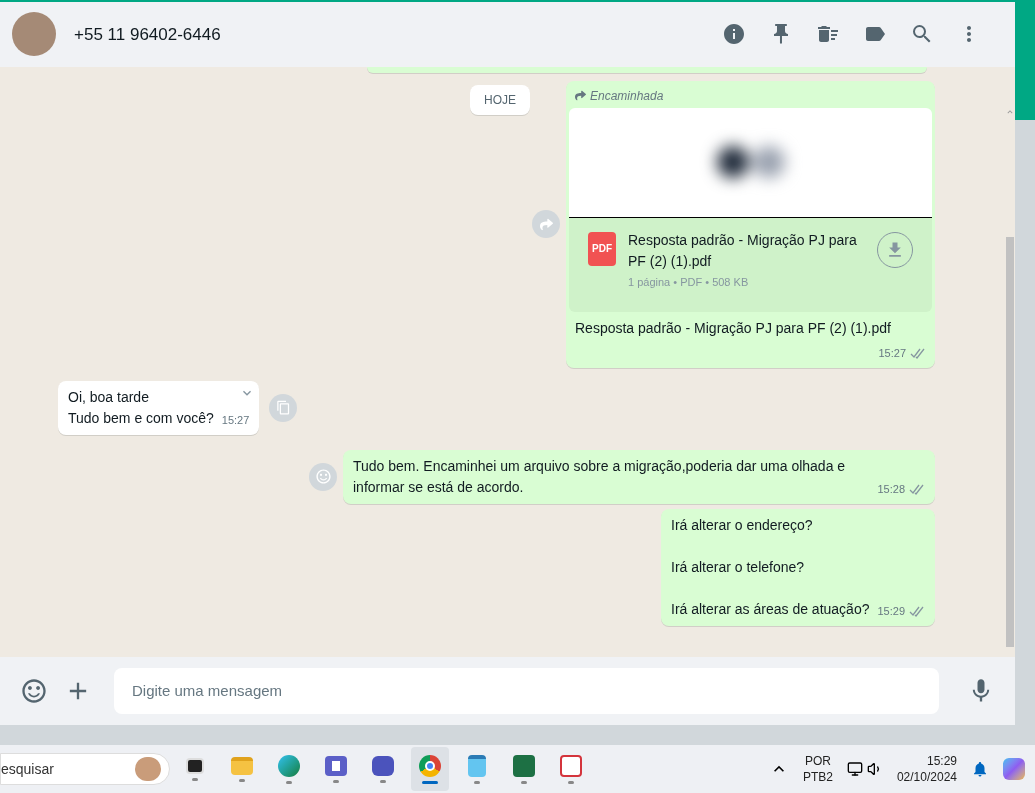  What do you see at coordinates (734, 34) in the screenshot?
I see `info-icon` at bounding box center [734, 34].